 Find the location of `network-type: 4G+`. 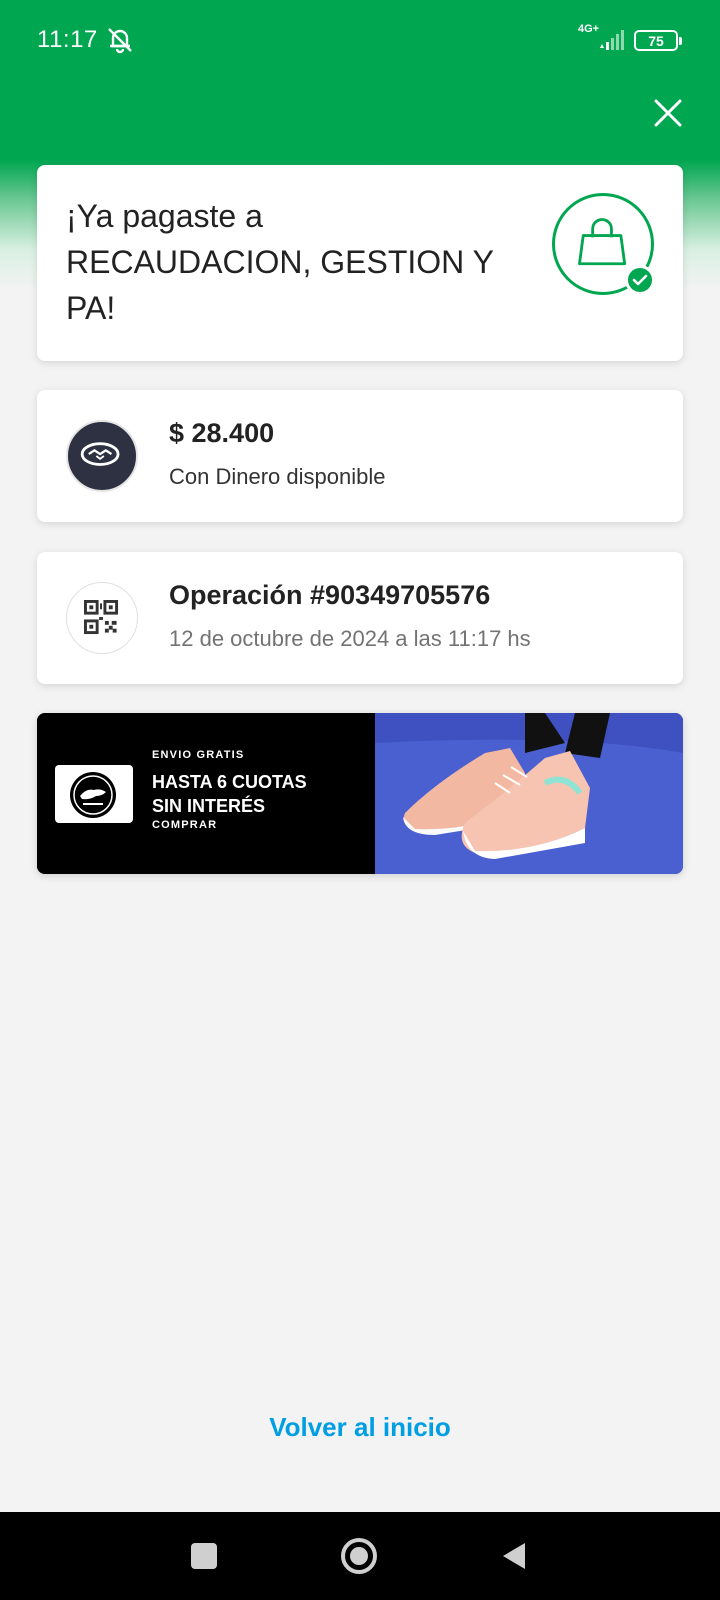

network-type: 4G+ is located at coordinates (589, 29).